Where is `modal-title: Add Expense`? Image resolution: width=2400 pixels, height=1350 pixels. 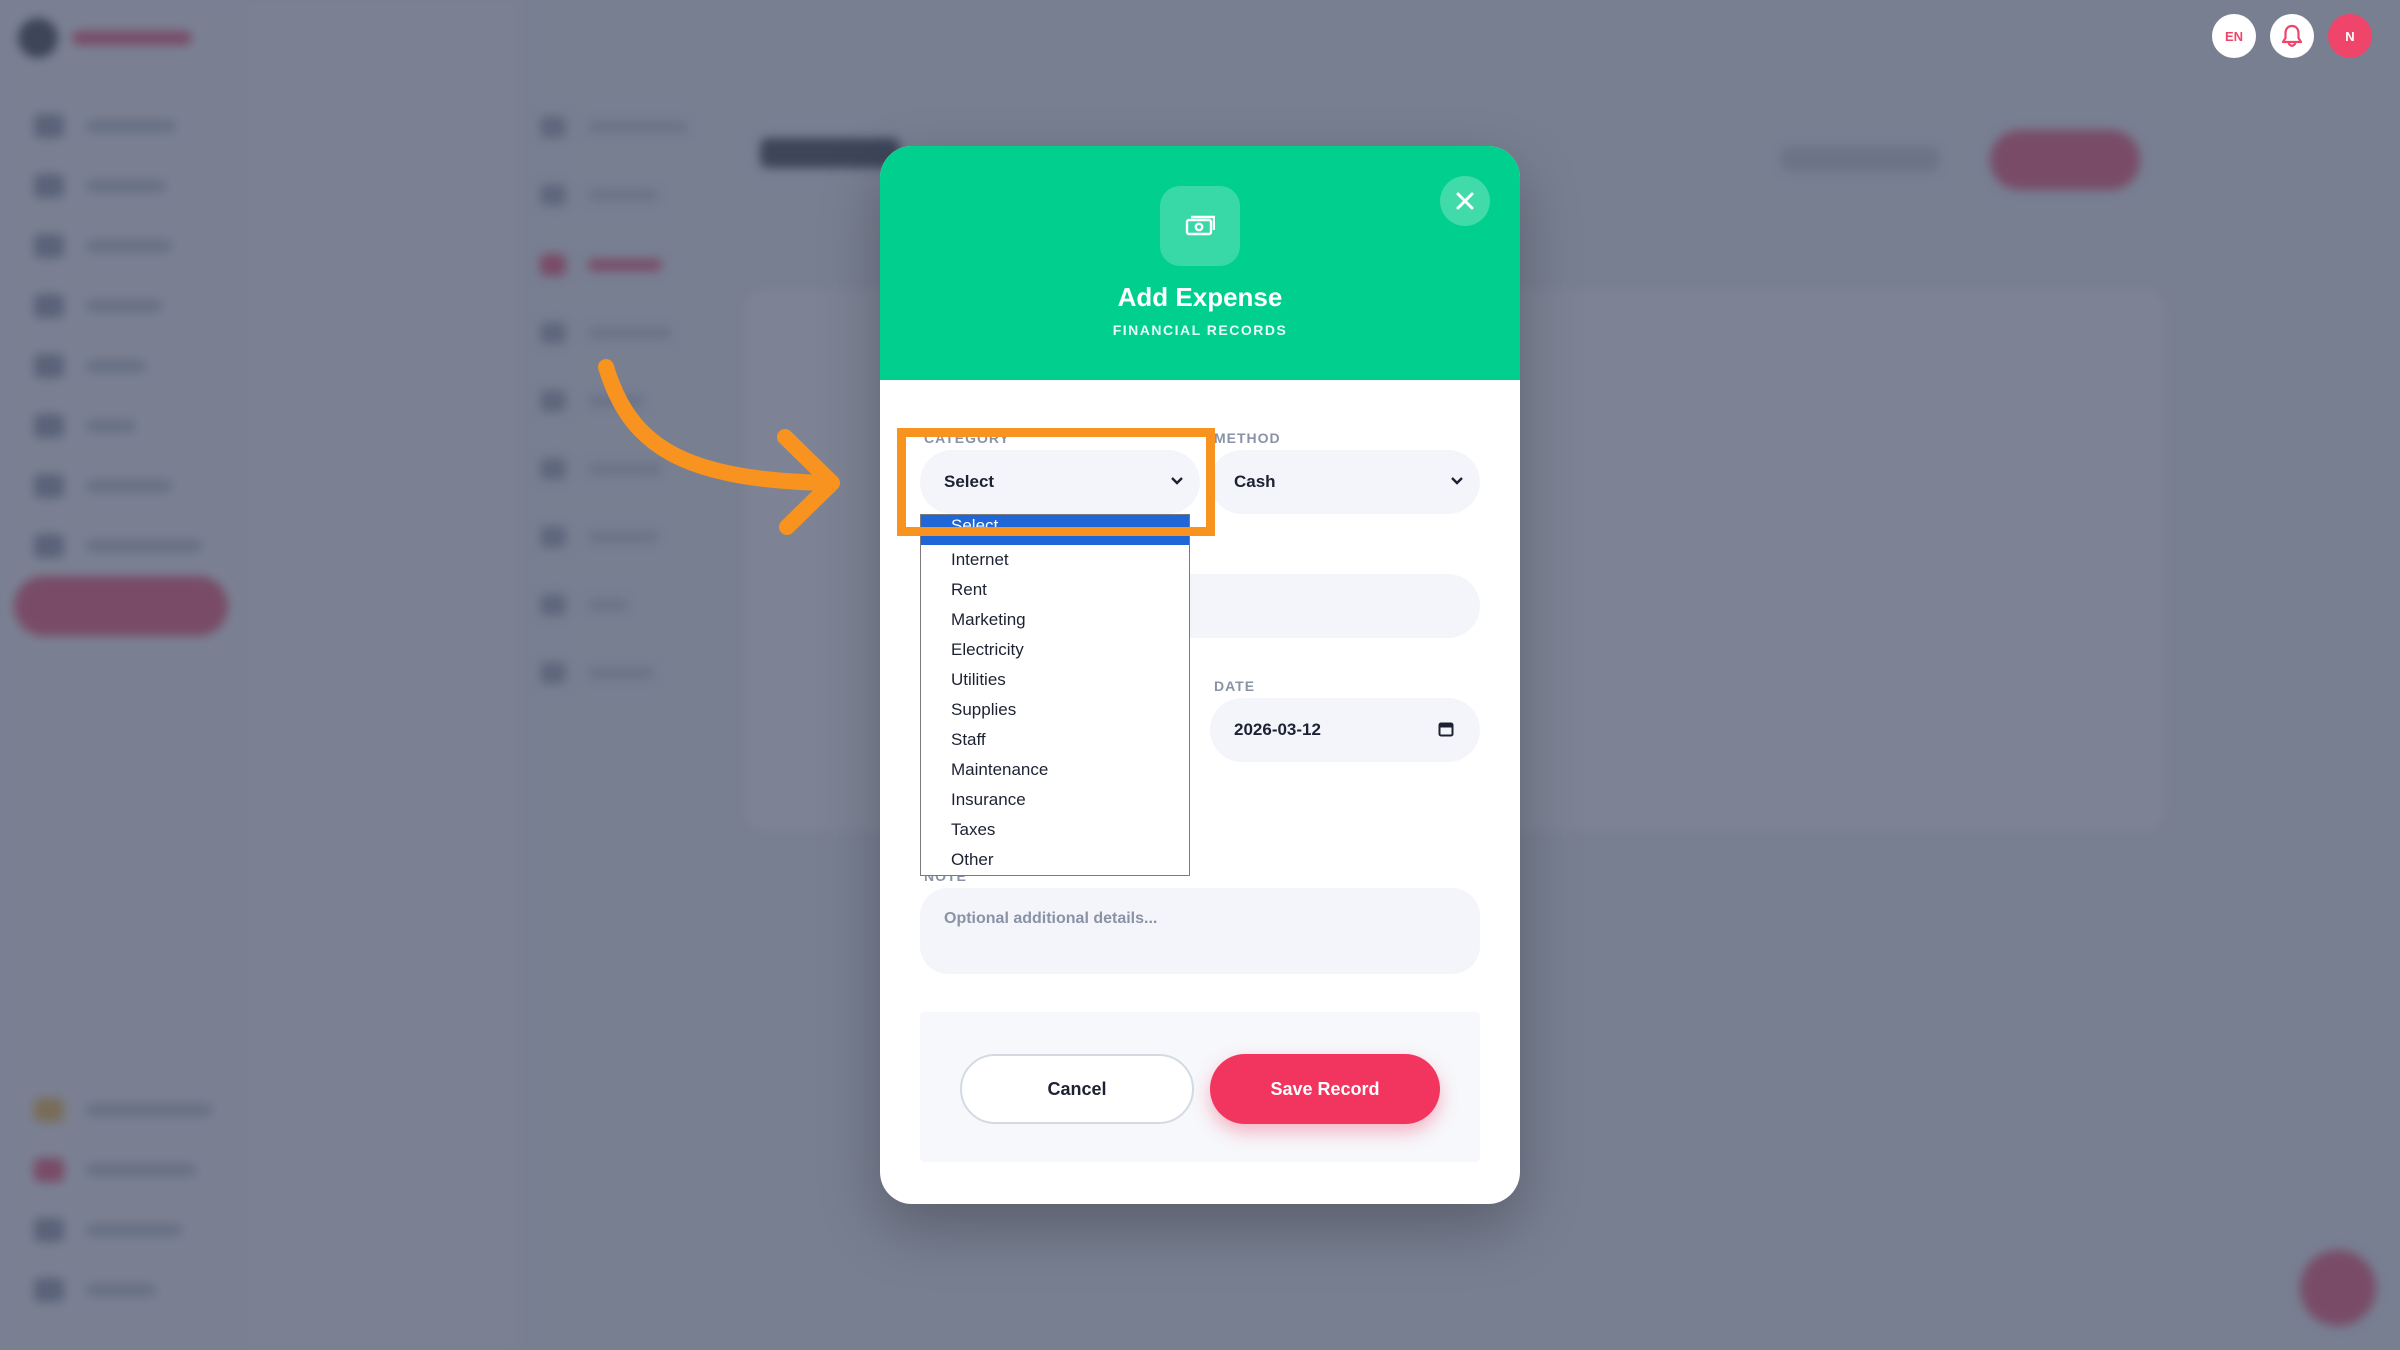
modal-title: Add Expense is located at coordinates (1200, 297).